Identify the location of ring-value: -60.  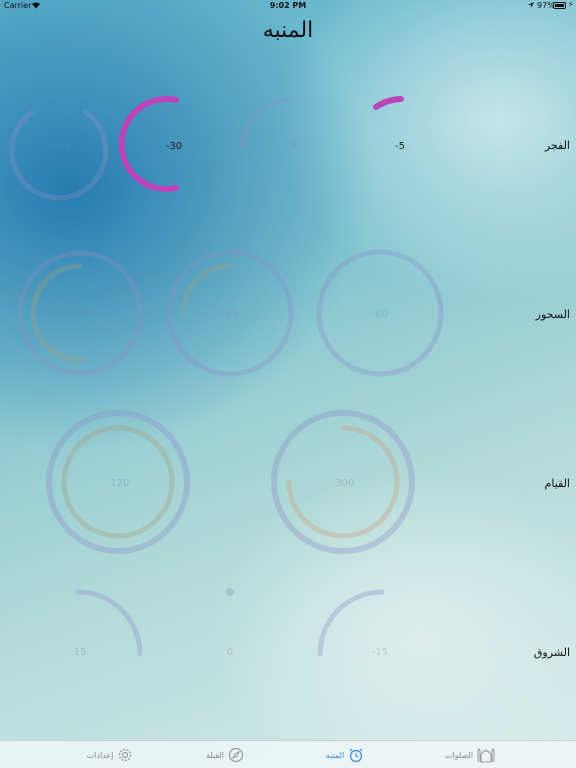
(380, 314).